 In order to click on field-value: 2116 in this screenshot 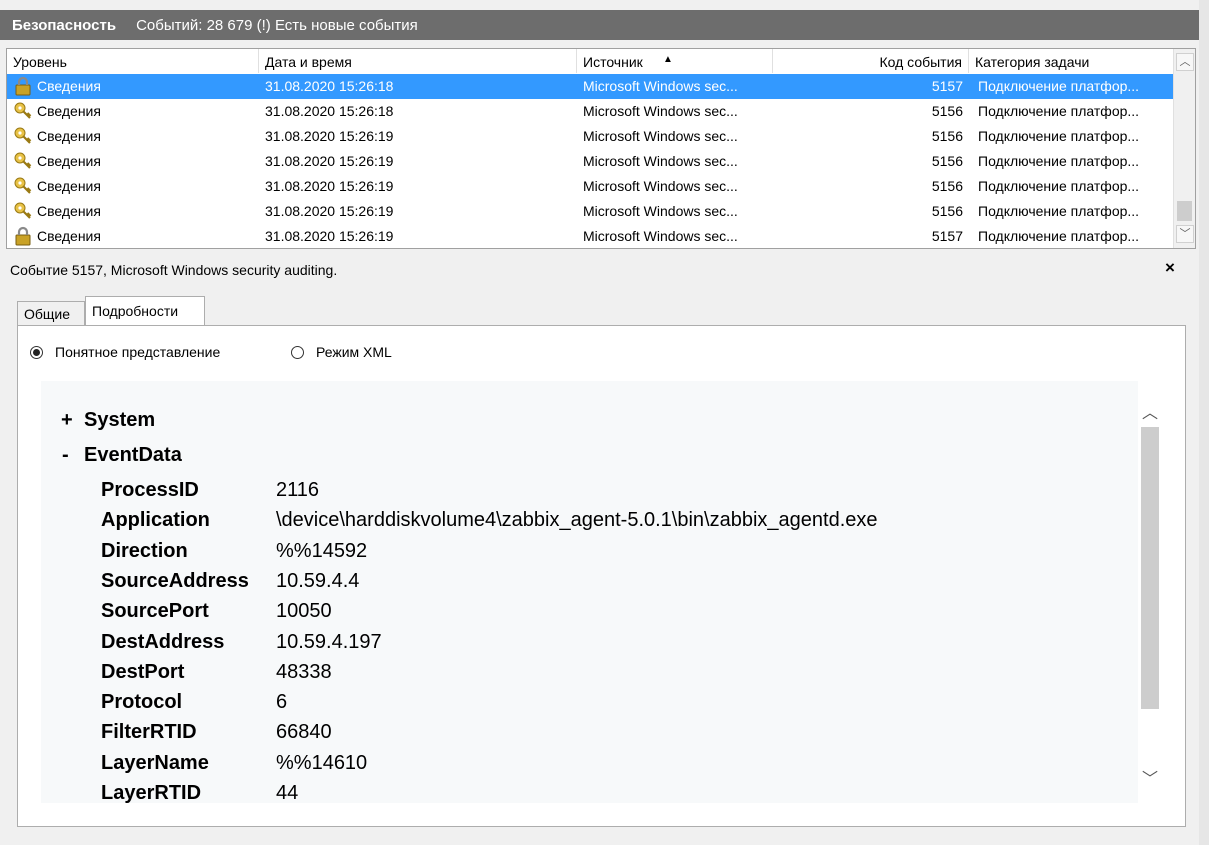, I will do `click(298, 490)`.